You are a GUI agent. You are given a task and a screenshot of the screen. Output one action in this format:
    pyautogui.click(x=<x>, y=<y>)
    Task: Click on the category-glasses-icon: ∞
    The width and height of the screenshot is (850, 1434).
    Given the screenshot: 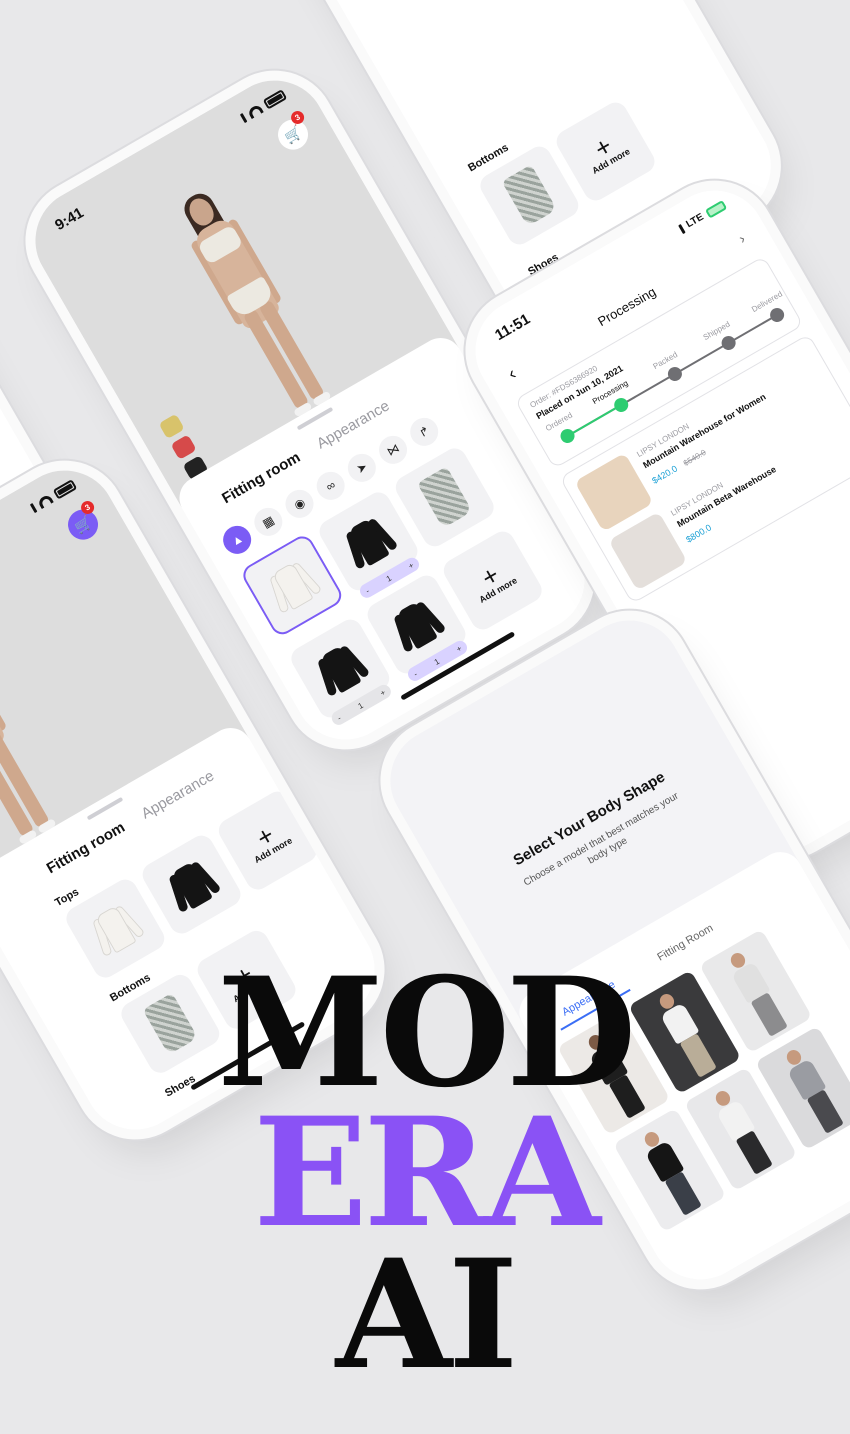 What is the action you would take?
    pyautogui.click(x=330, y=485)
    